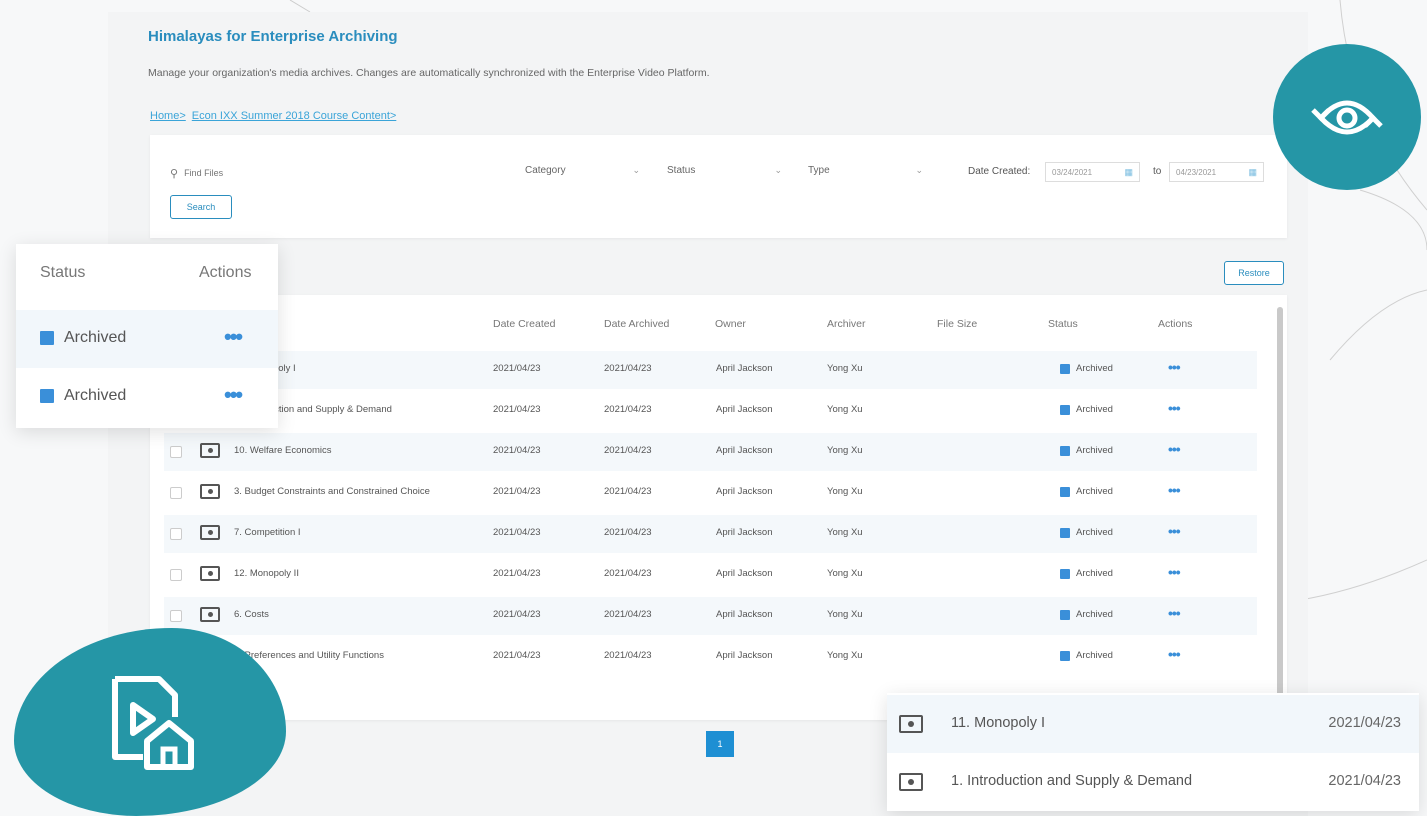 This screenshot has width=1427, height=816. Describe the element at coordinates (957, 324) in the screenshot. I see `col-file-size: File Size` at that location.